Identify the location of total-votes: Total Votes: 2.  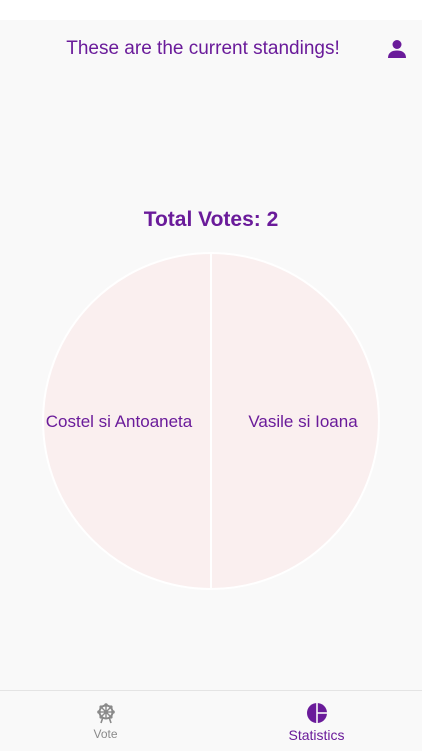
(211, 219).